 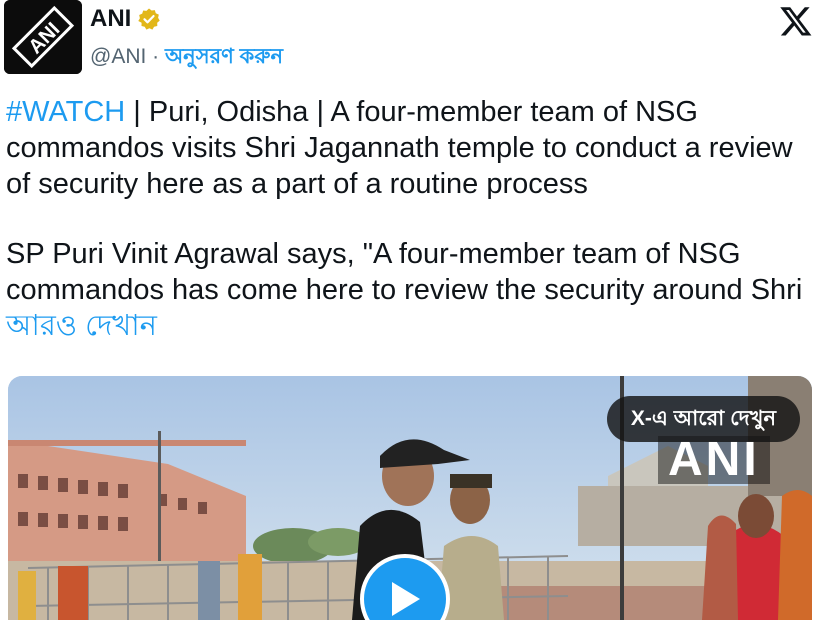 What do you see at coordinates (81, 326) in the screenshot?
I see `show-more-link: আরও দেখান` at bounding box center [81, 326].